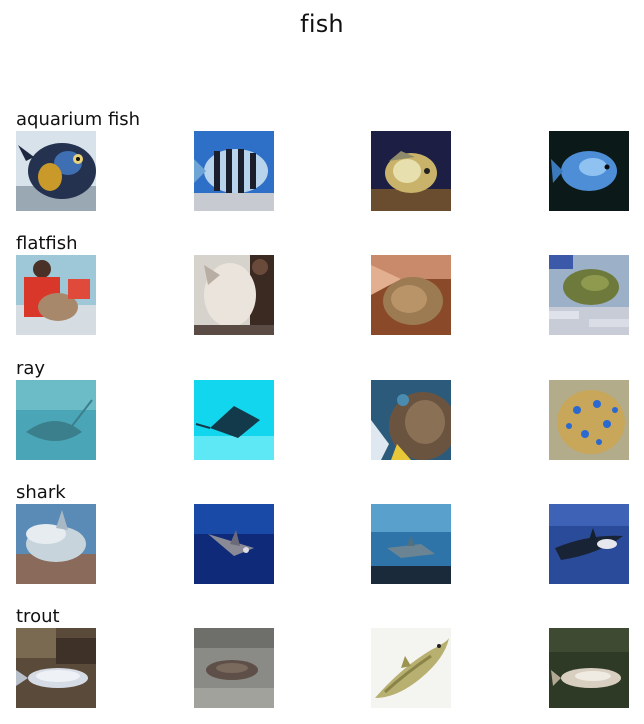  What do you see at coordinates (31, 368) in the screenshot?
I see `row-label: ray` at bounding box center [31, 368].